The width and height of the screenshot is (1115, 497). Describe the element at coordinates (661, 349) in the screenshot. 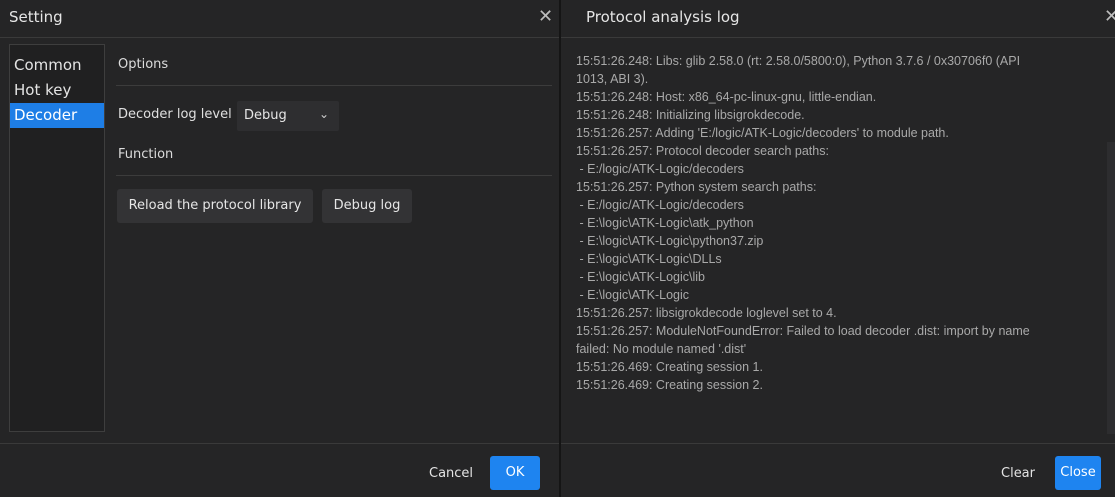

I see `log-line: failed: No module named '.dist'` at that location.